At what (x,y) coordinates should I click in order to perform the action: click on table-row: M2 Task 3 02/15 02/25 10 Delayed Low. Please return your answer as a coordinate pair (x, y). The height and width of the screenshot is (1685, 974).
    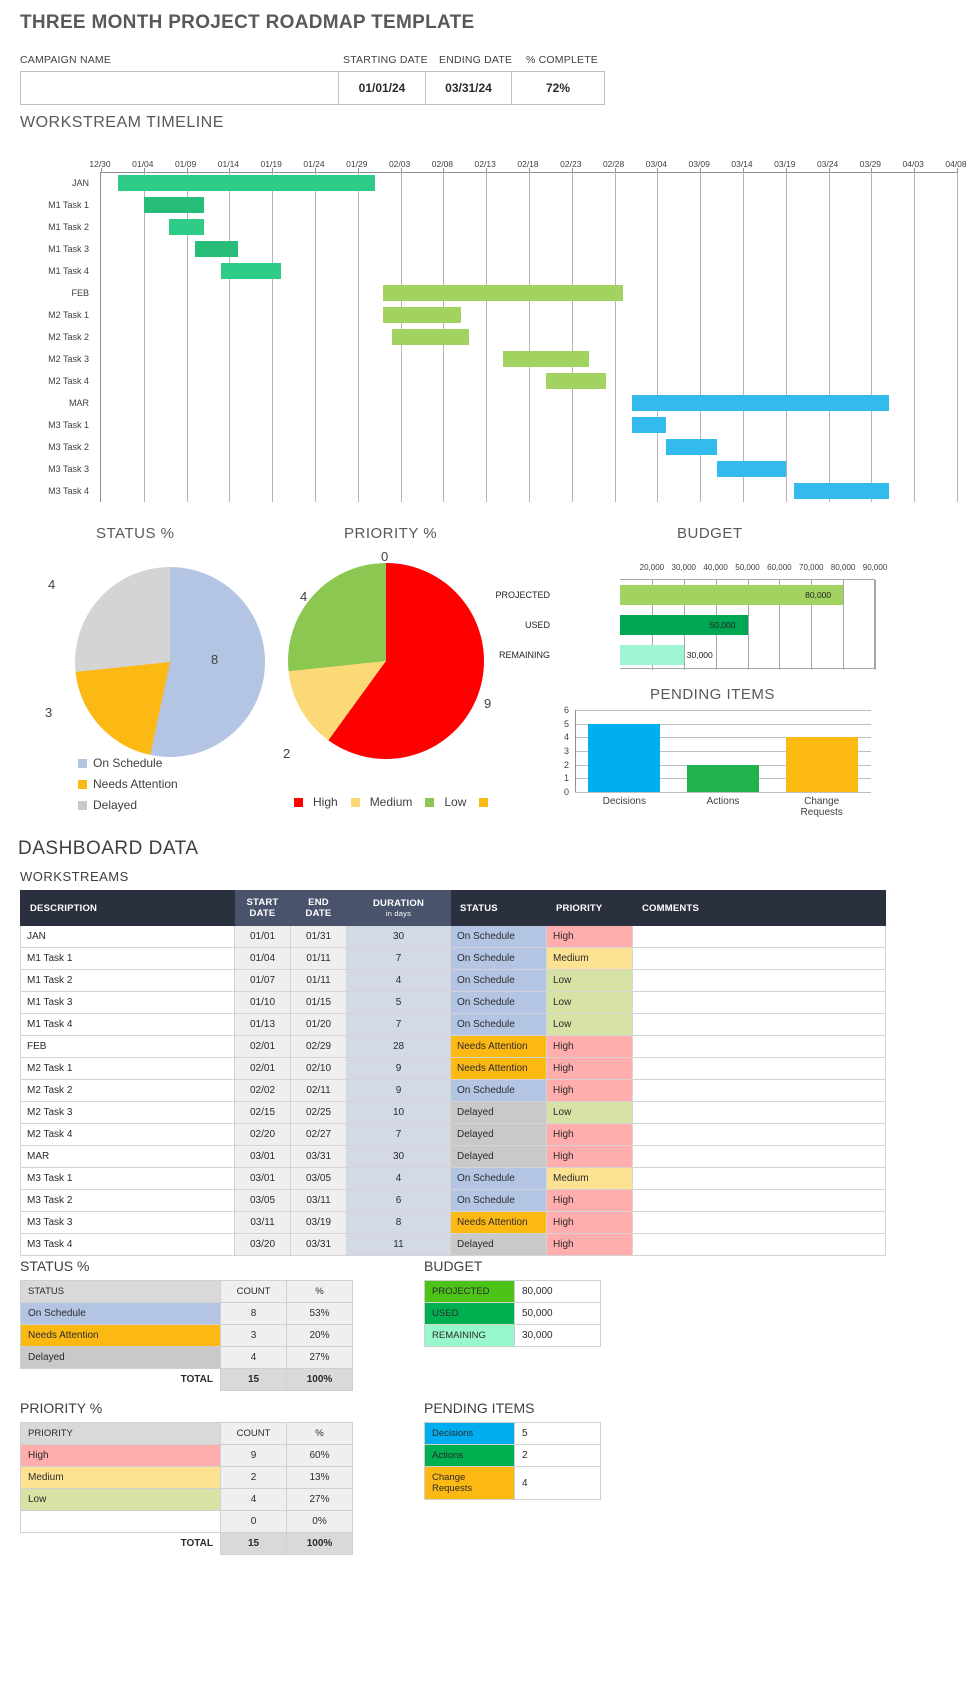
    Looking at the image, I should click on (453, 1112).